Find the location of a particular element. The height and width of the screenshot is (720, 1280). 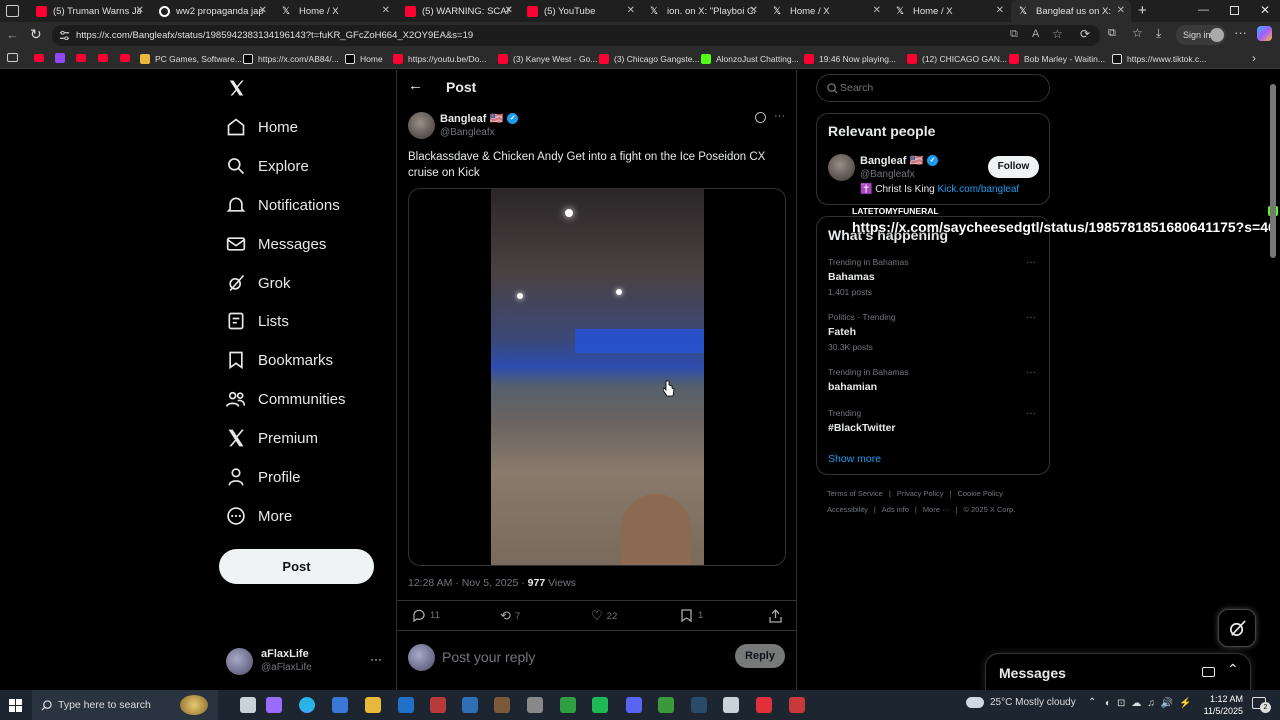

footer-link: Terms of Service is located at coordinates (855, 493).